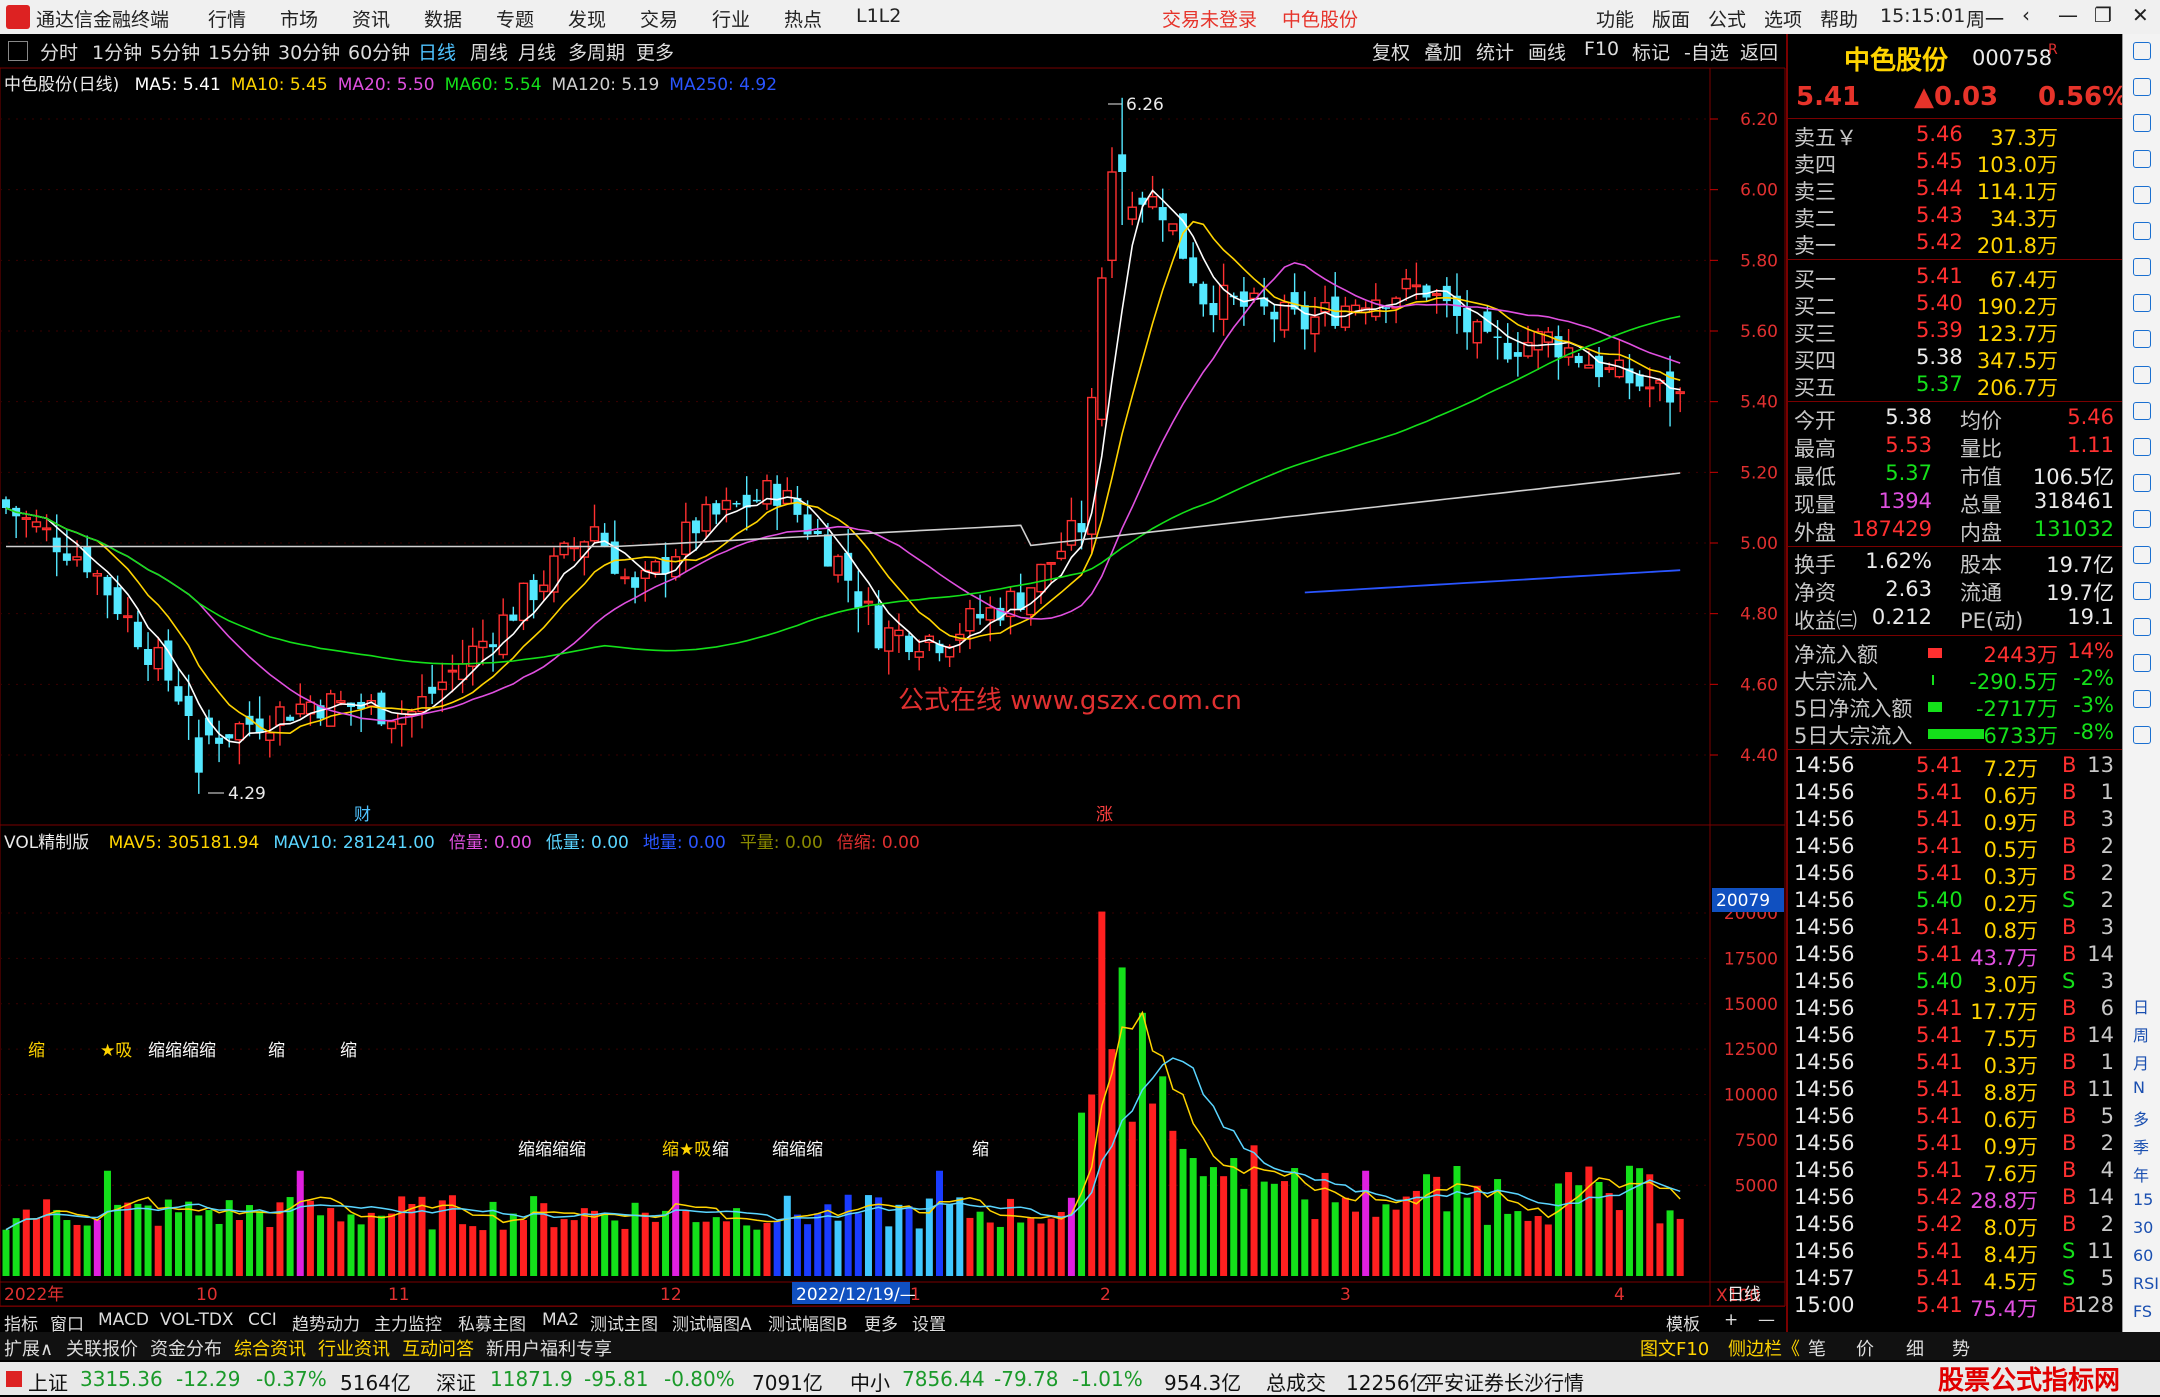 The image size is (2160, 1397). What do you see at coordinates (270, 1348) in the screenshot?
I see `ext-zonghezixun: 综合资讯` at bounding box center [270, 1348].